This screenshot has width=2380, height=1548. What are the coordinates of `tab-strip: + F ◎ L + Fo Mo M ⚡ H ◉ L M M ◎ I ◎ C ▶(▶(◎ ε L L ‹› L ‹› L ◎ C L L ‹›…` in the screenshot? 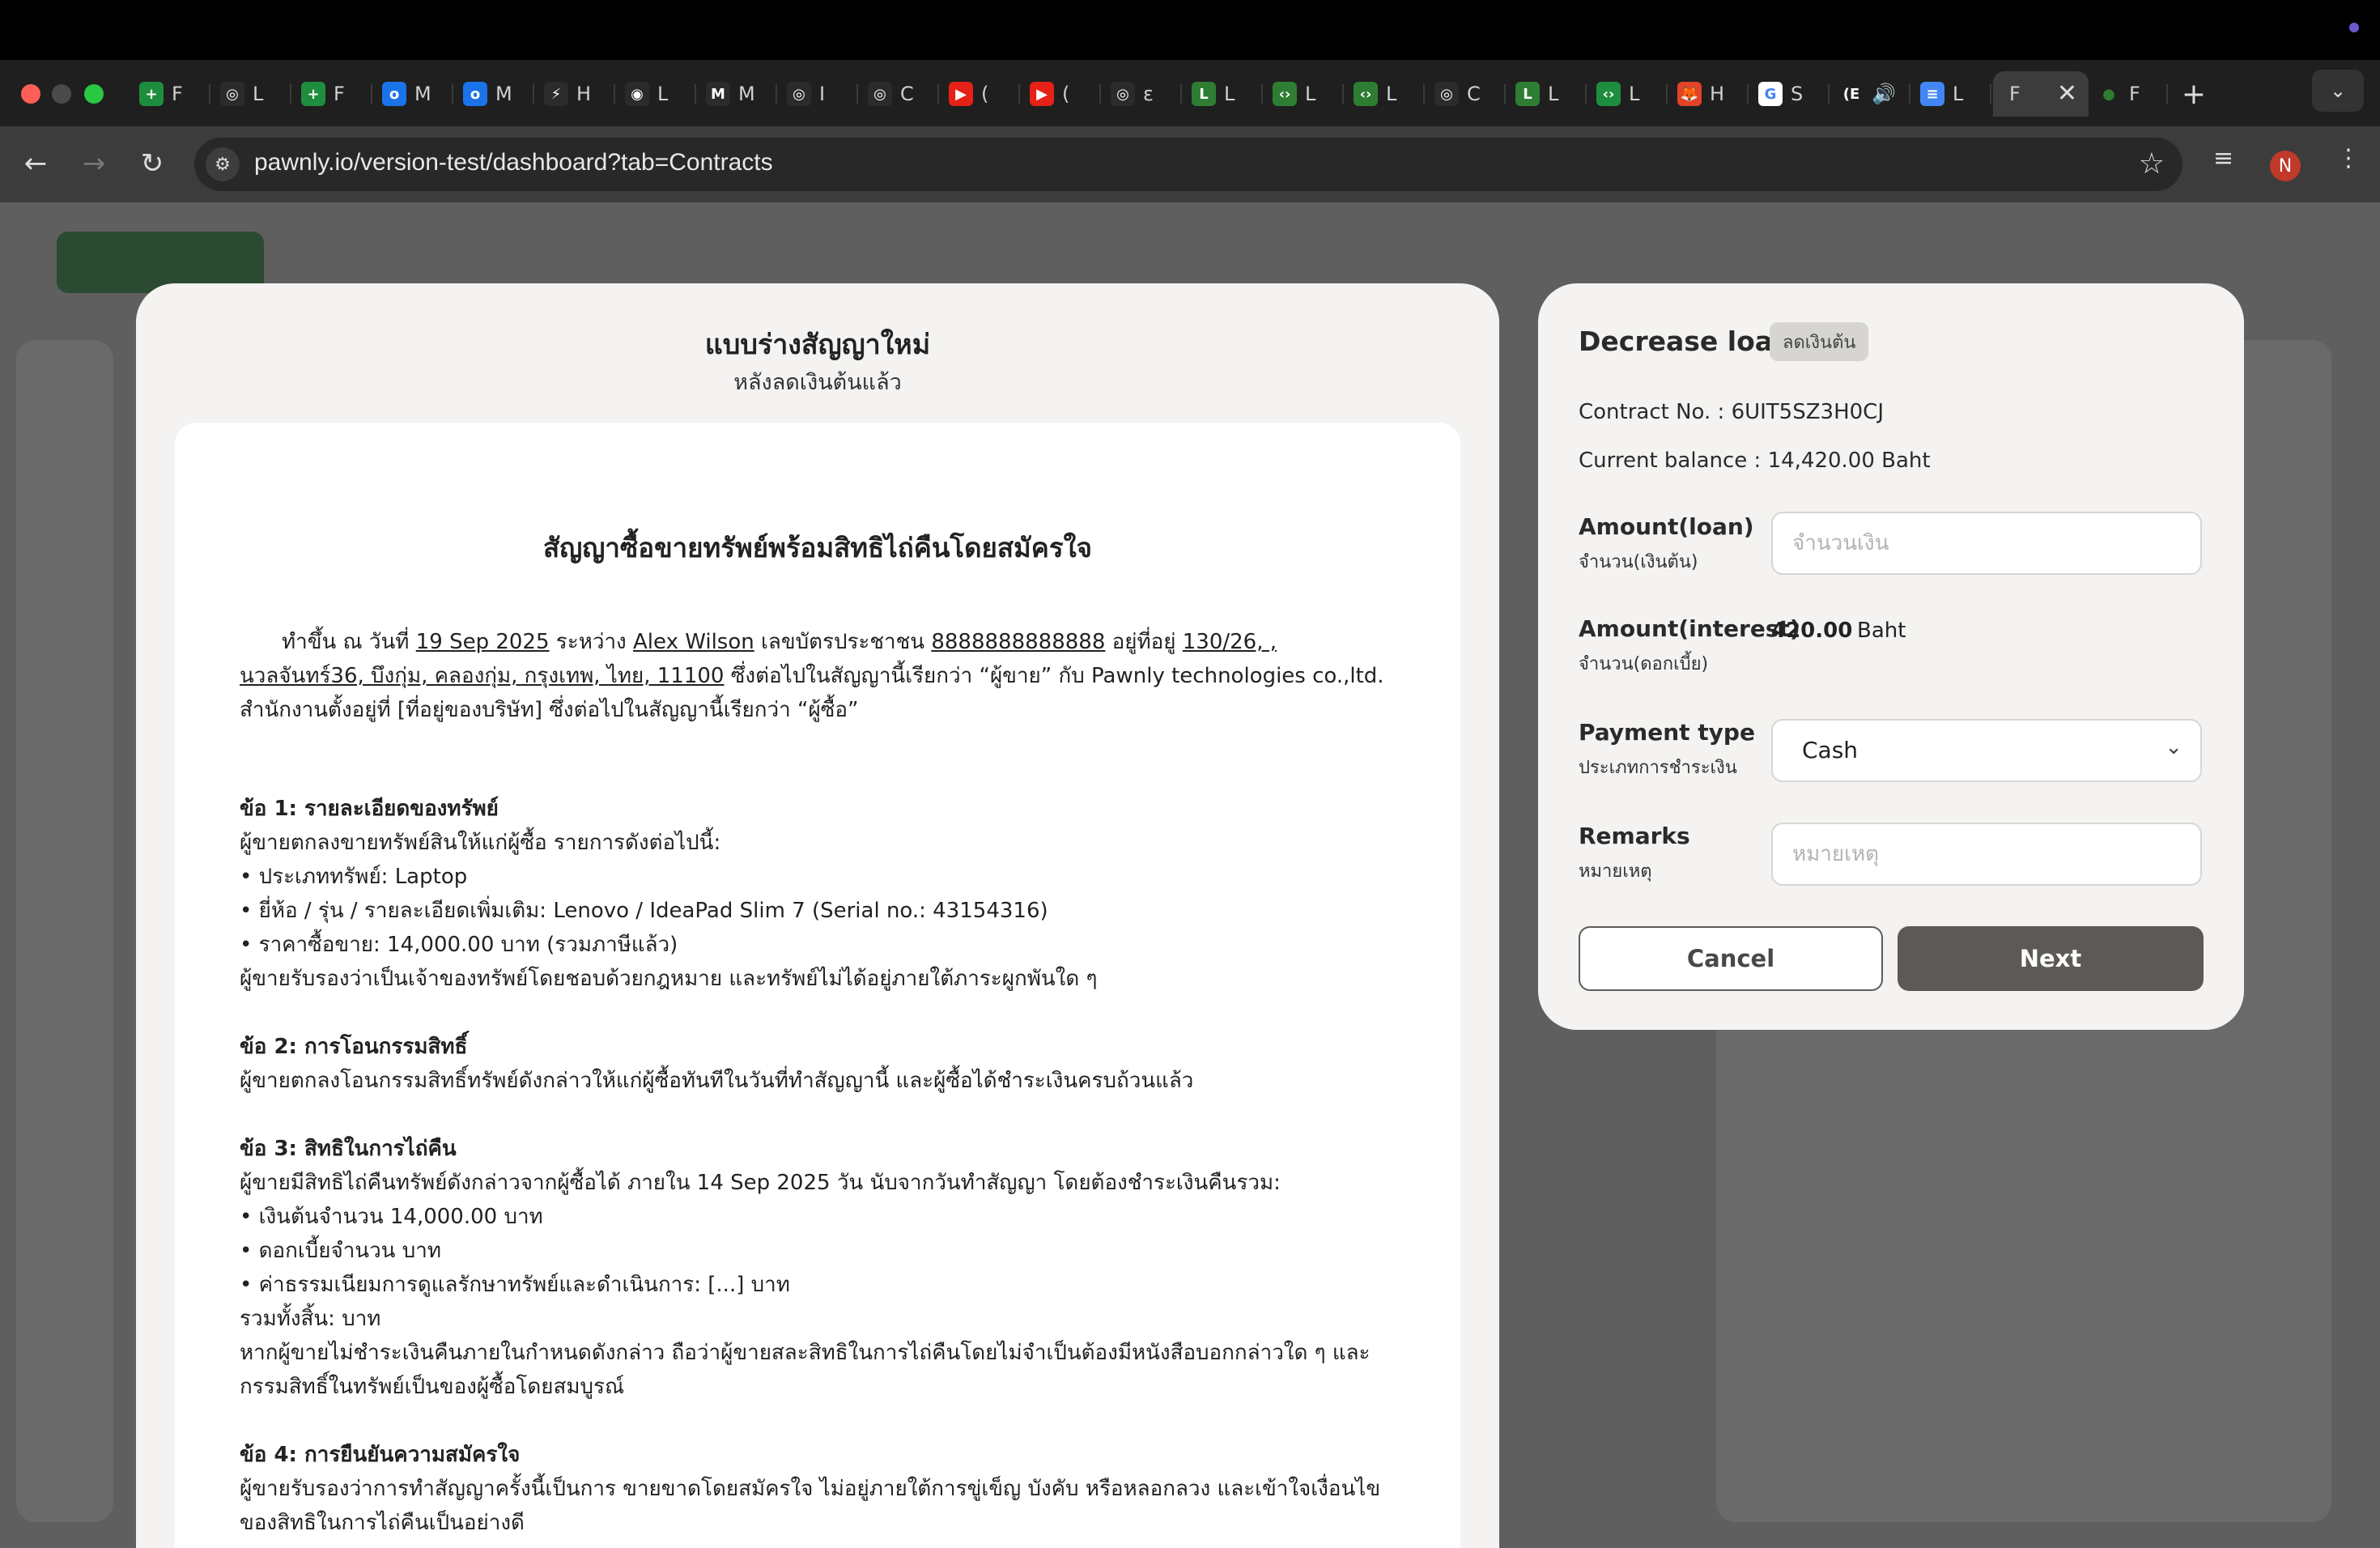 It's located at (1190, 93).